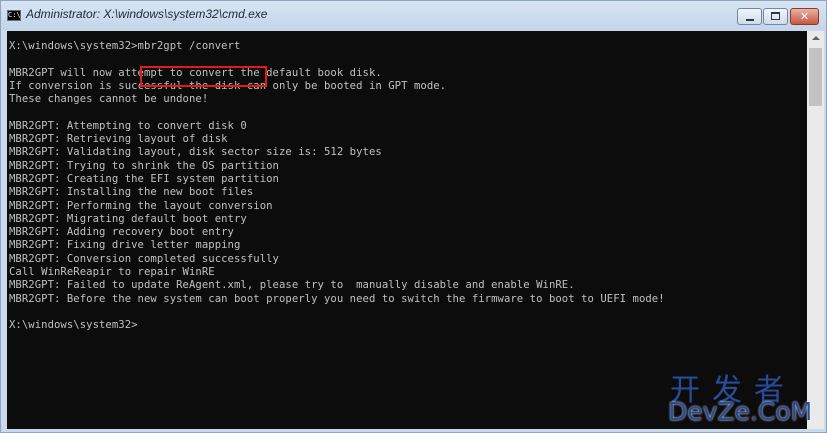 The image size is (827, 433). What do you see at coordinates (815, 38) in the screenshot?
I see `scroll-up-arrow-icon` at bounding box center [815, 38].